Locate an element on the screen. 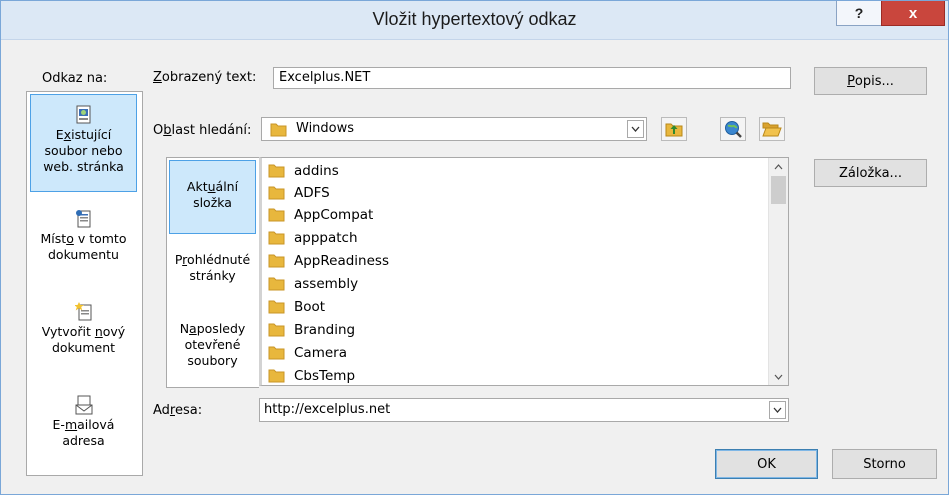 The width and height of the screenshot is (949, 495). list-item: Branding is located at coordinates (311, 330).